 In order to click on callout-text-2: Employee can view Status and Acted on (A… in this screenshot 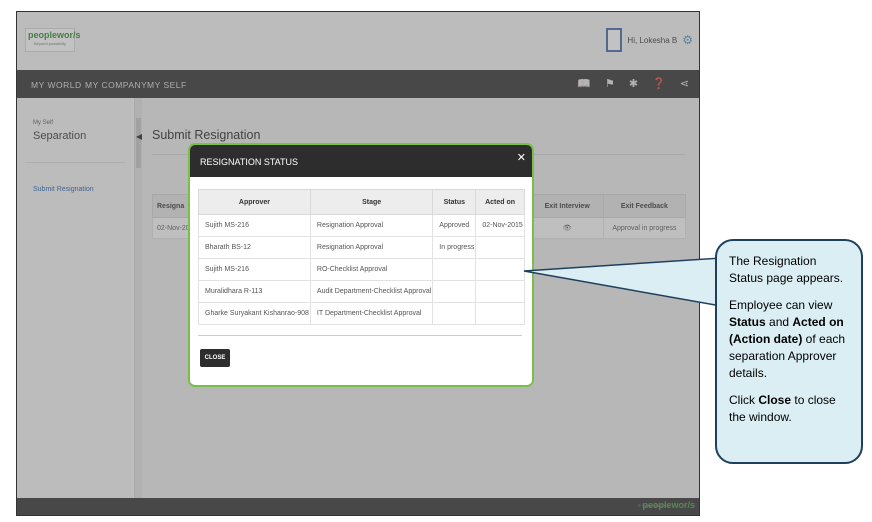, I will do `click(790, 339)`.